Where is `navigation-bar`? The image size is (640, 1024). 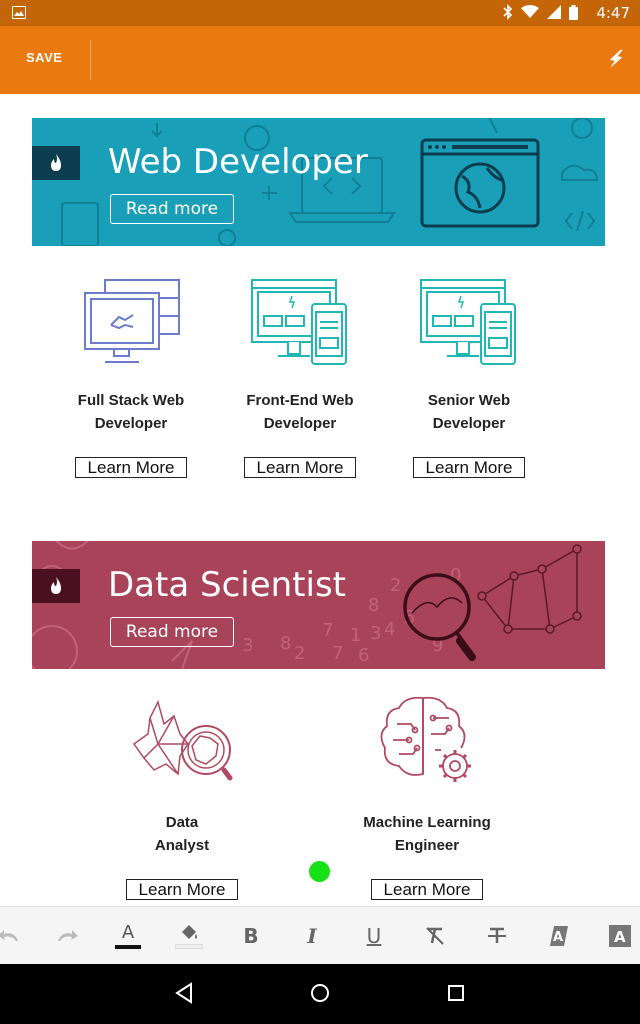
navigation-bar is located at coordinates (320, 994).